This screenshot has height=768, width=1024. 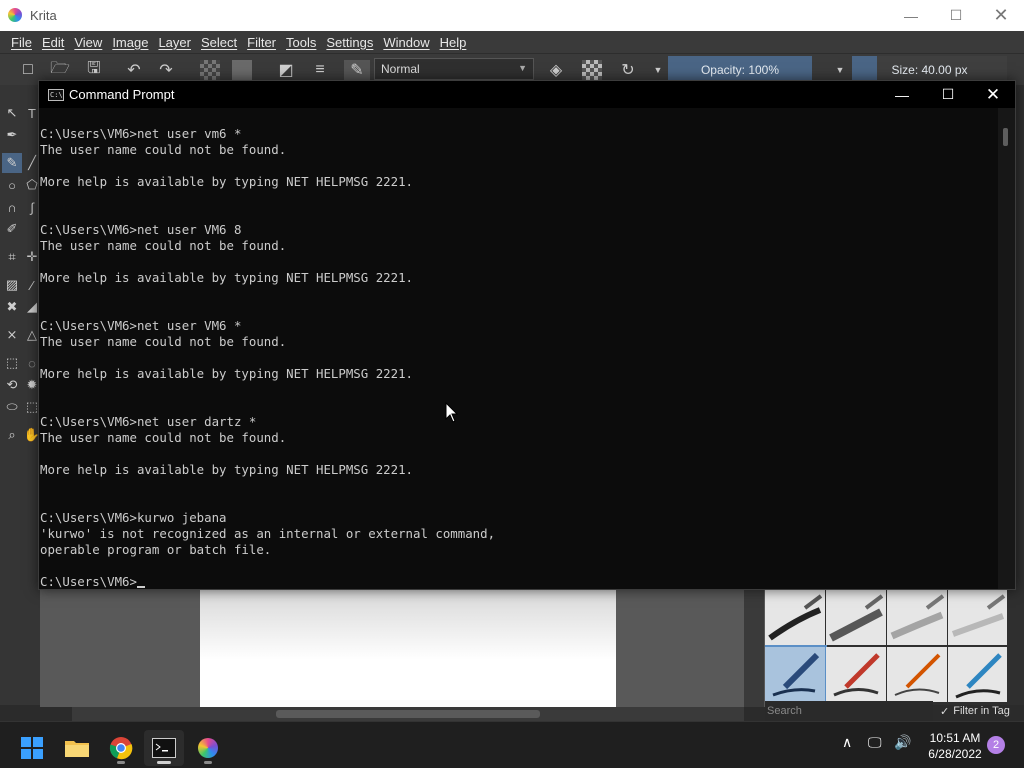 I want to click on redo-icon: ↷, so click(x=166, y=70).